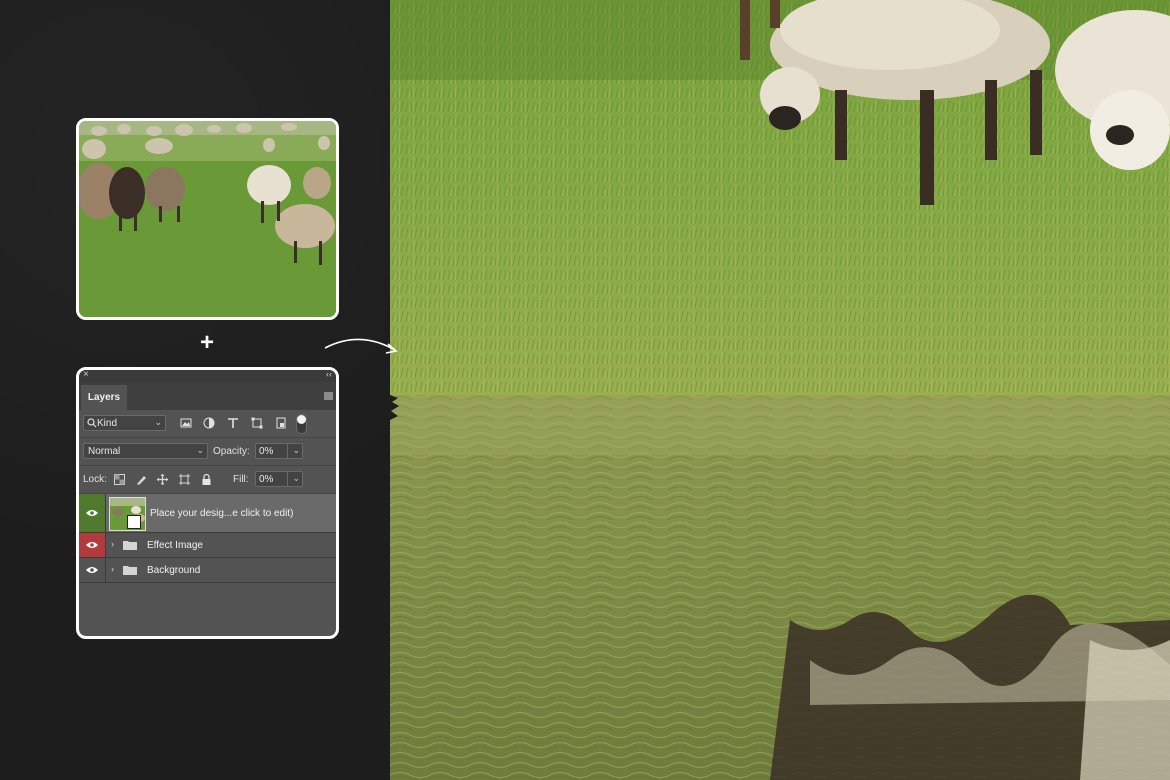 This screenshot has height=780, width=1170. I want to click on fill-input: 0% ⌄, so click(279, 479).